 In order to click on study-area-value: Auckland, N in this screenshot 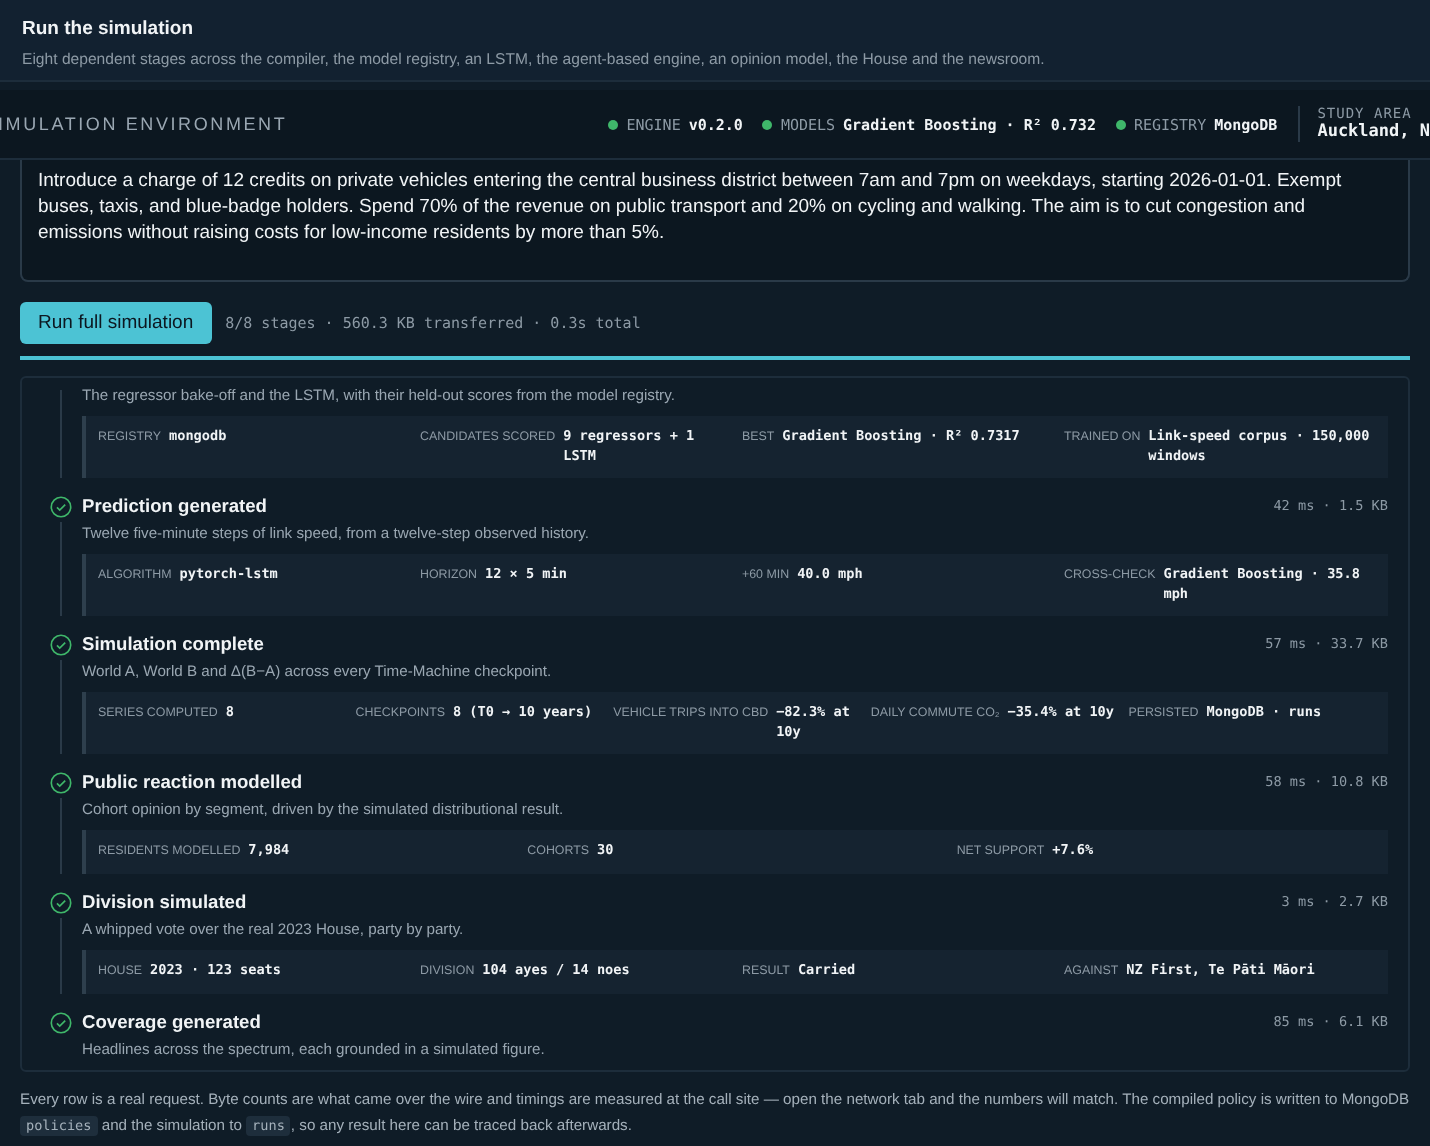, I will do `click(1373, 132)`.